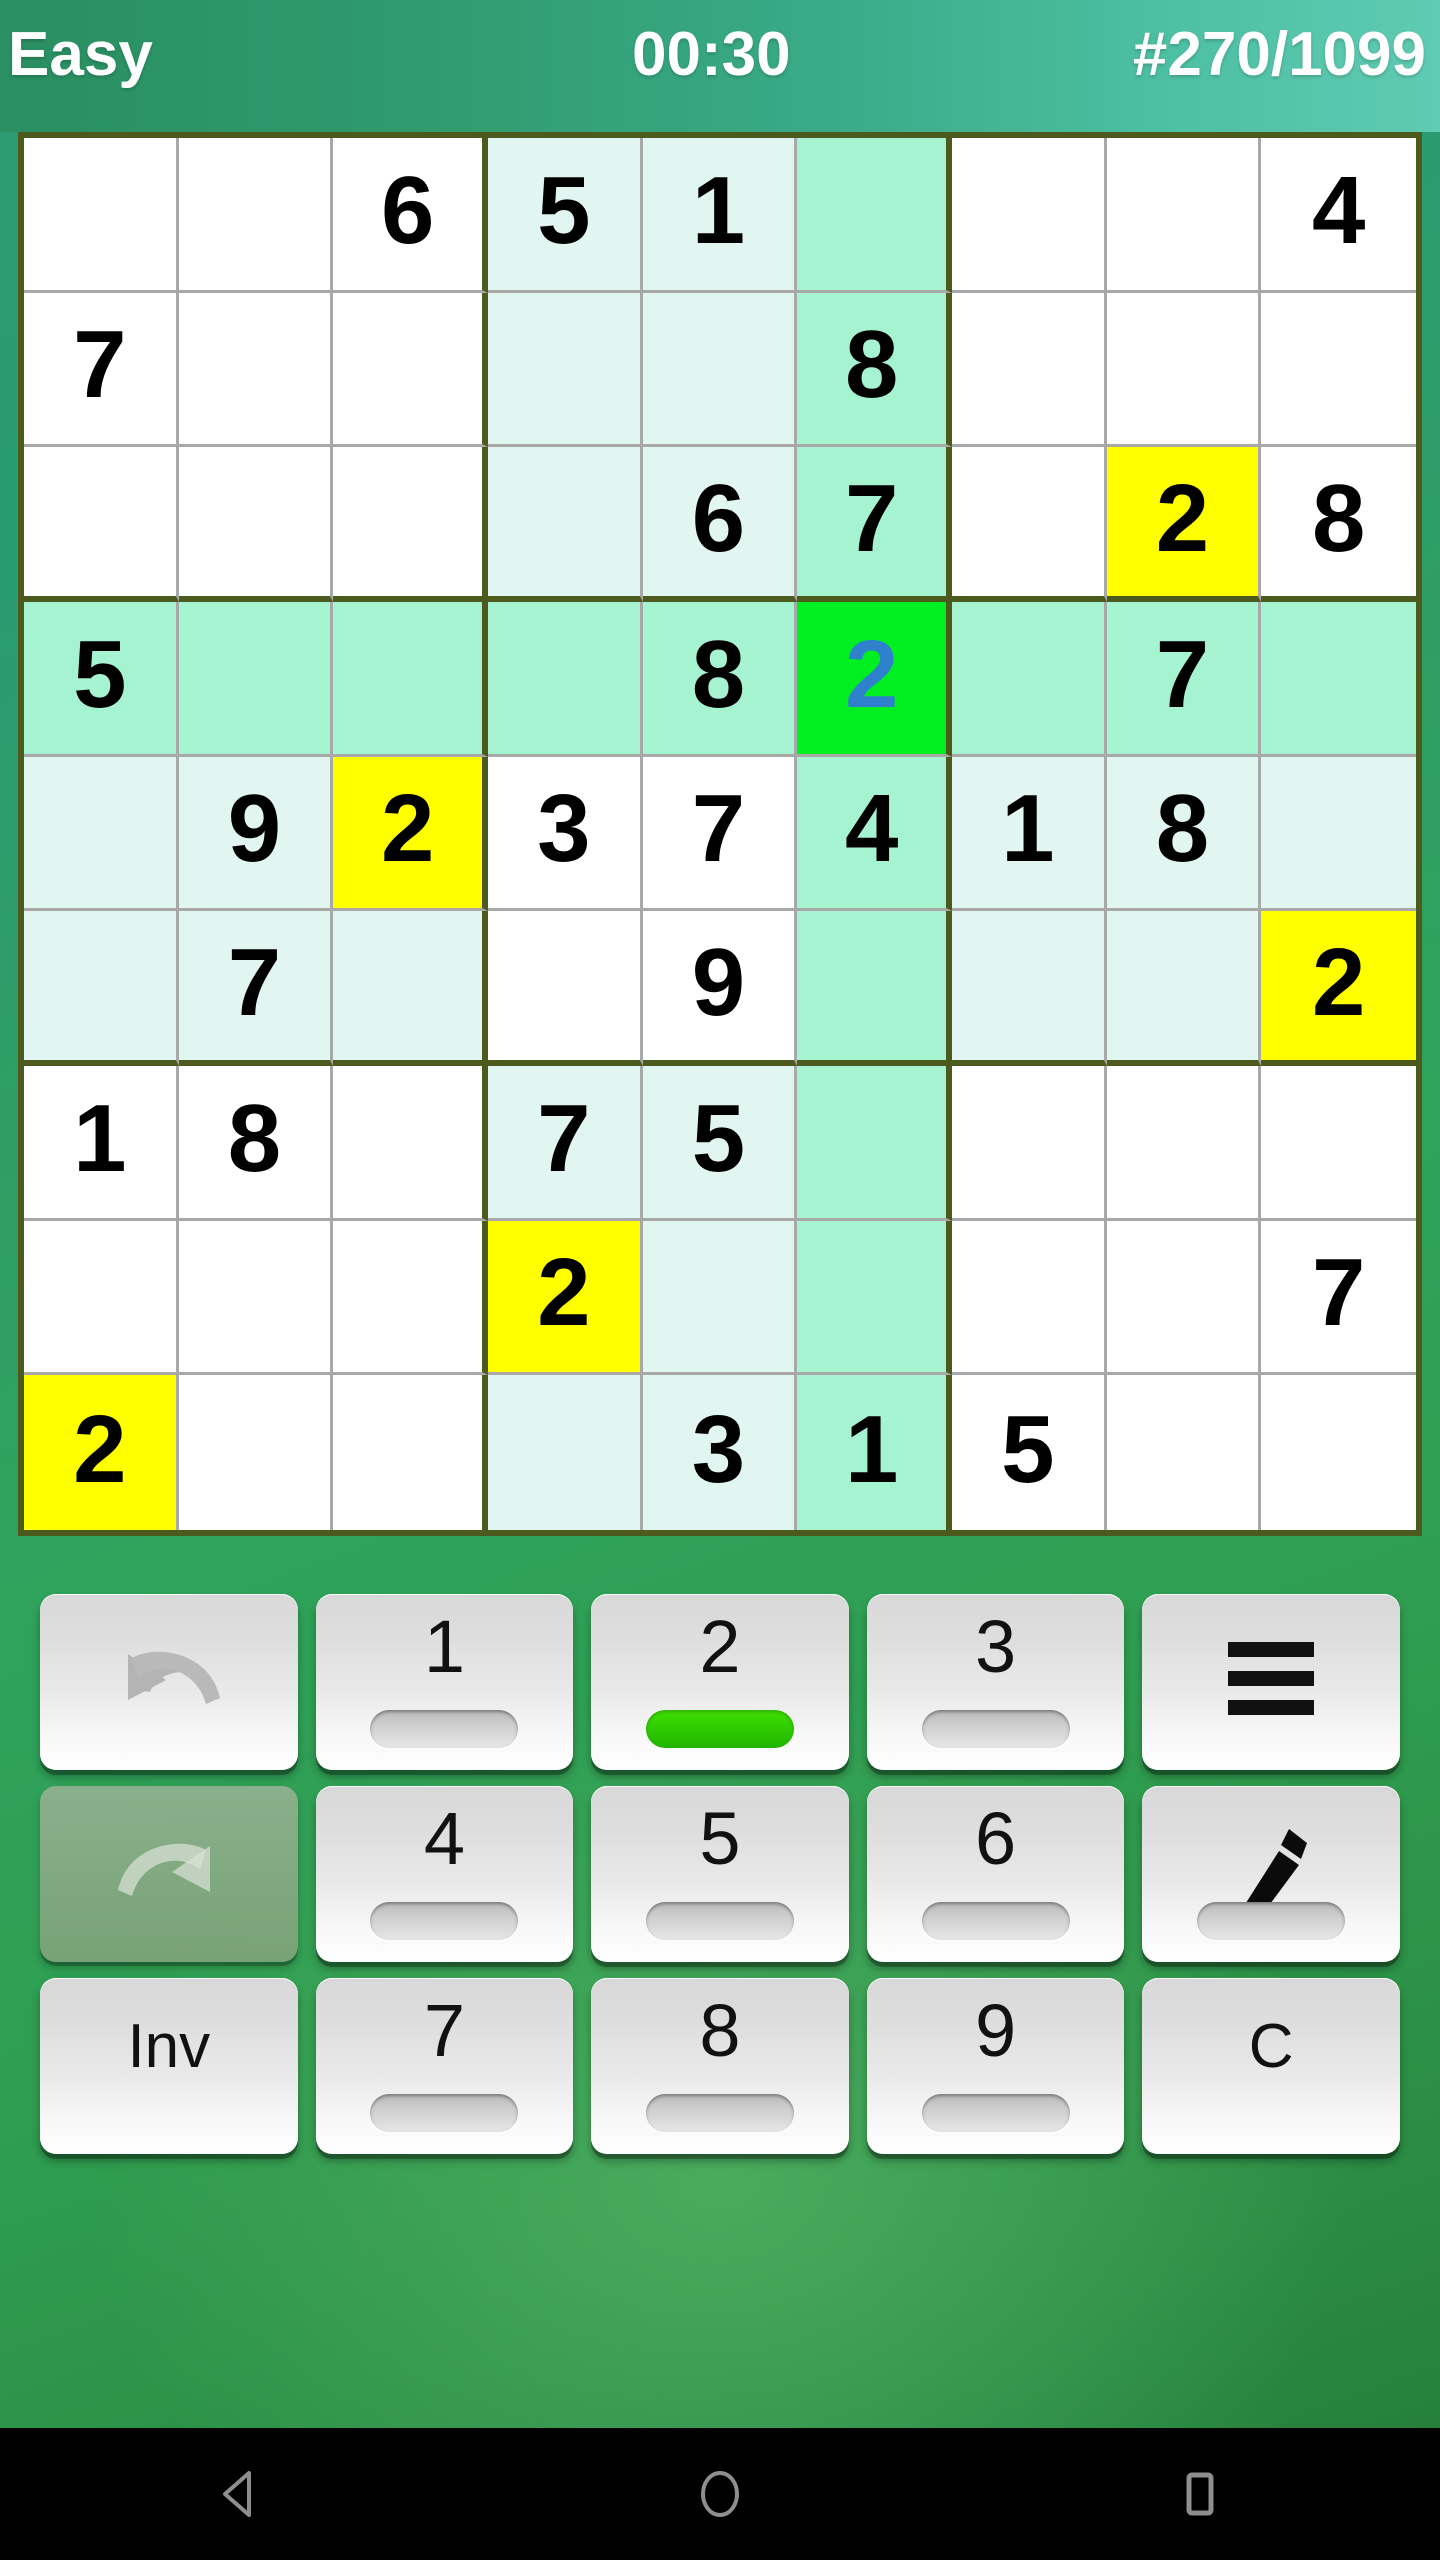  Describe the element at coordinates (995, 1682) in the screenshot. I see `key-num-3: 3` at that location.